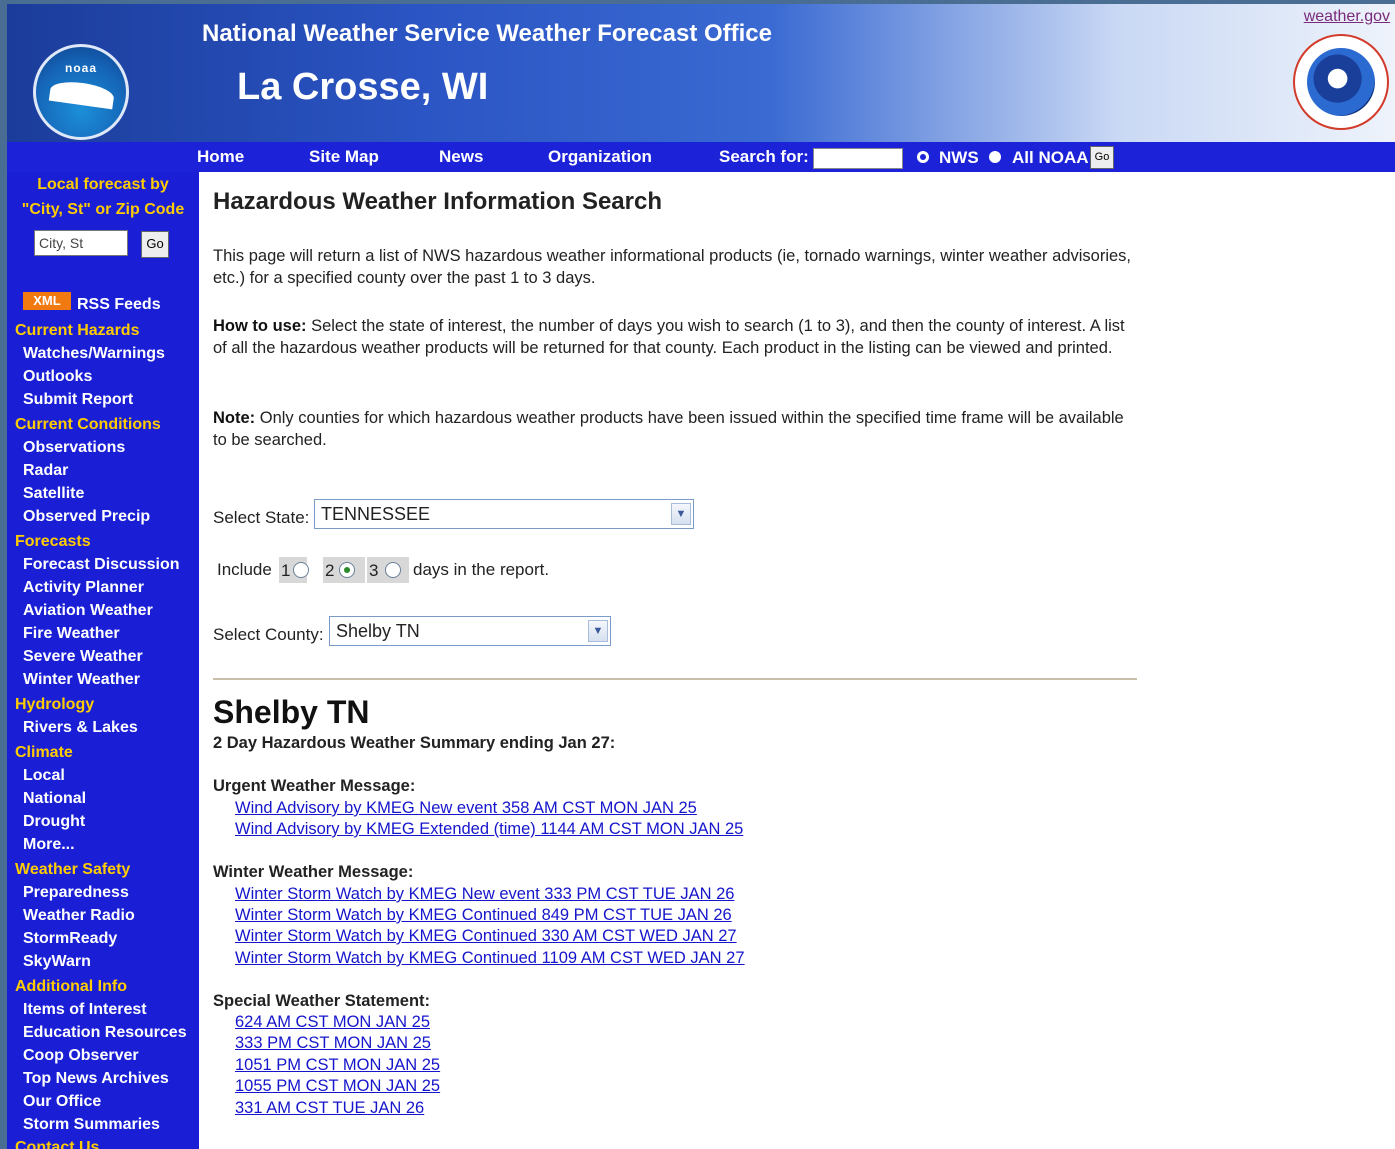 The width and height of the screenshot is (1395, 1149). Describe the element at coordinates (103, 197) in the screenshot. I see `local-forecast-label: Local forecast by "City, St" or Zip Code` at that location.